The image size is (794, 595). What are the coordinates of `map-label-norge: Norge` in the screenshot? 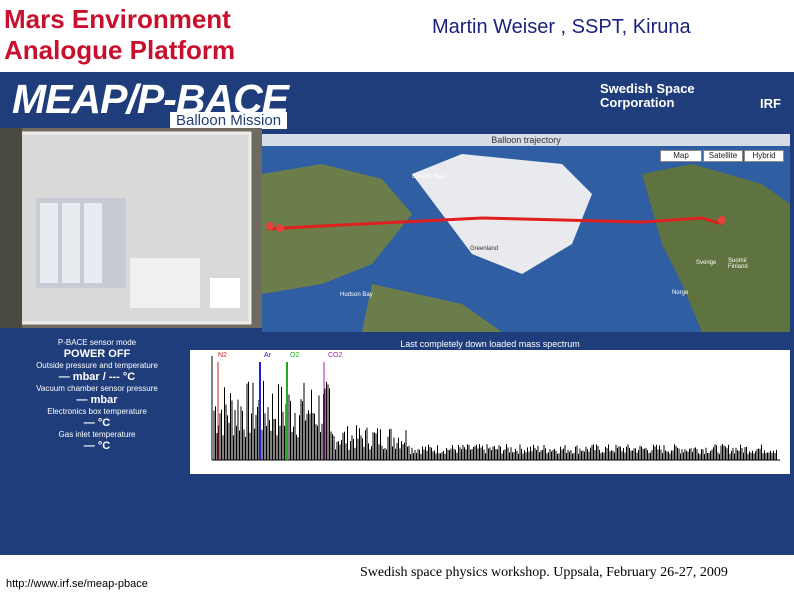 It's located at (680, 293).